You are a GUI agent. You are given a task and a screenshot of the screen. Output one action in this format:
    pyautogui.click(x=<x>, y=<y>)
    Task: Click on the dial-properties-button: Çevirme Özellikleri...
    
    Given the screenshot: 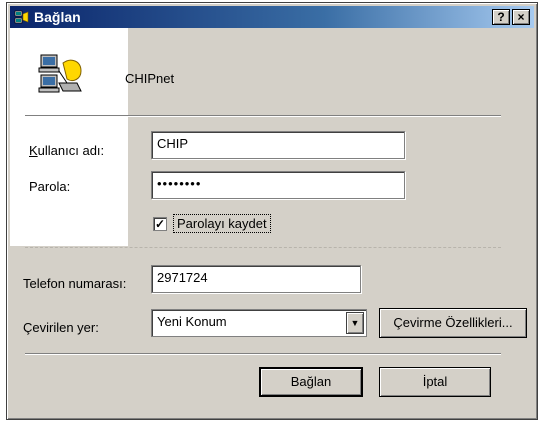 What is the action you would take?
    pyautogui.click(x=453, y=323)
    